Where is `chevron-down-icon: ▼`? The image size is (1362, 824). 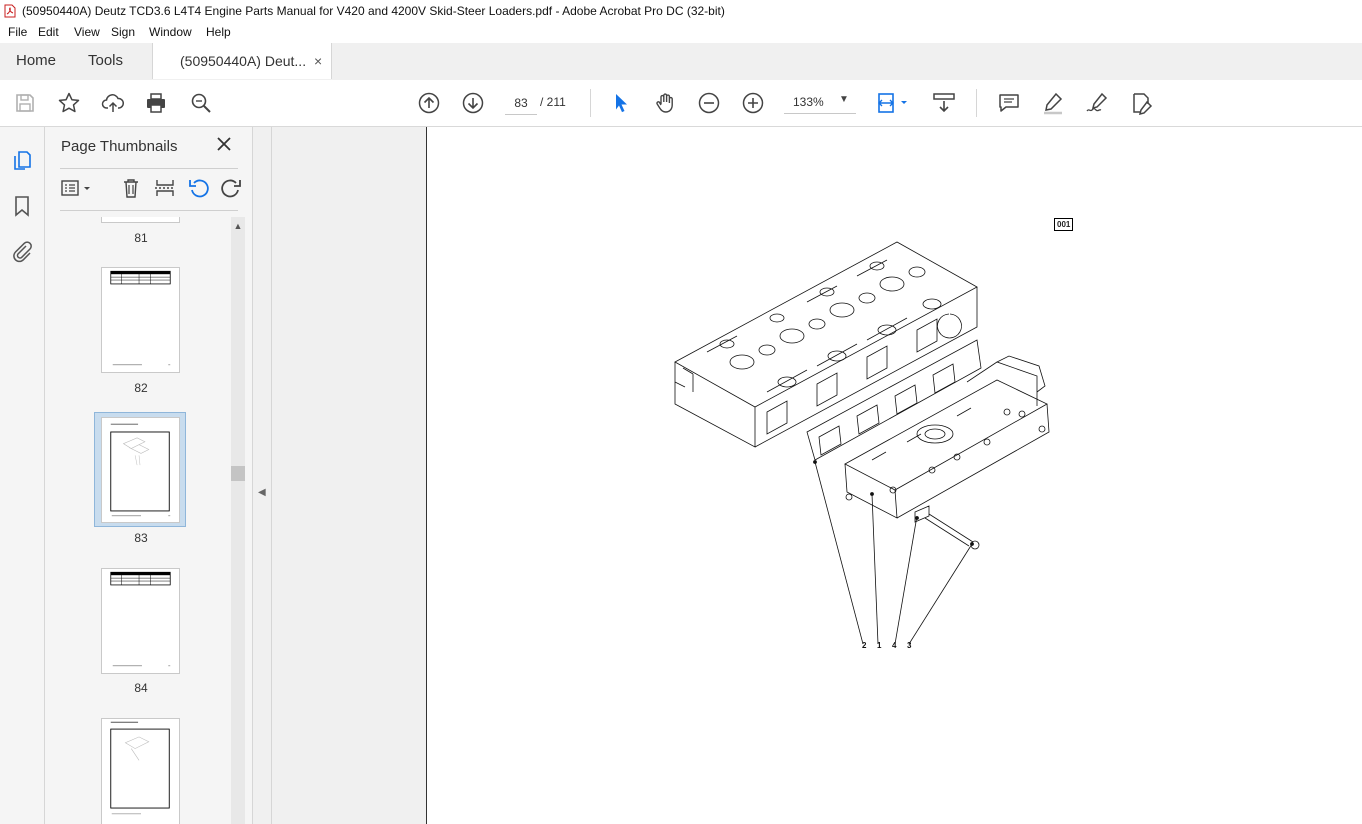
chevron-down-icon: ▼ is located at coordinates (844, 99).